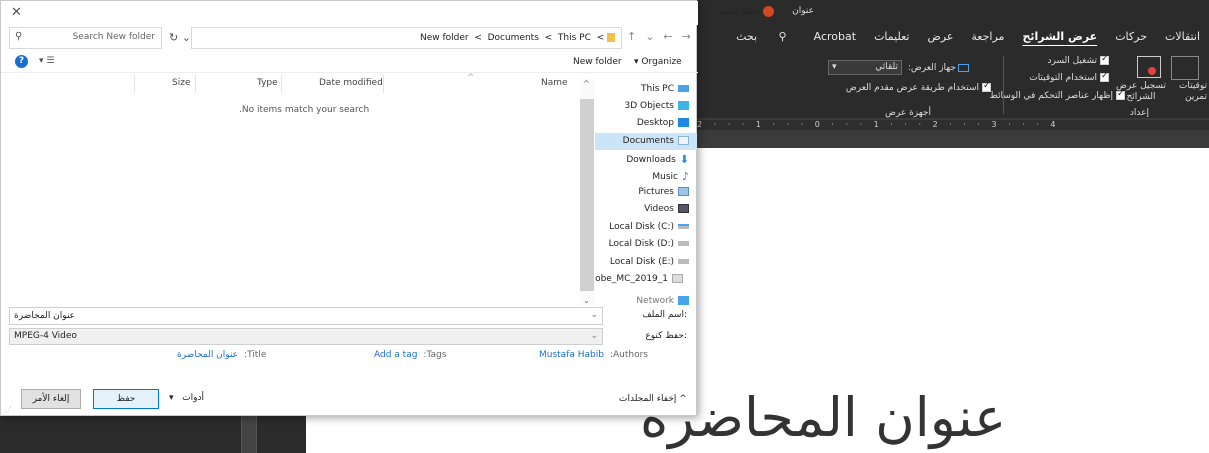 Image resolution: width=1209 pixels, height=453 pixels. Describe the element at coordinates (597, 62) in the screenshot. I see `new-folder-button: New folder` at that location.